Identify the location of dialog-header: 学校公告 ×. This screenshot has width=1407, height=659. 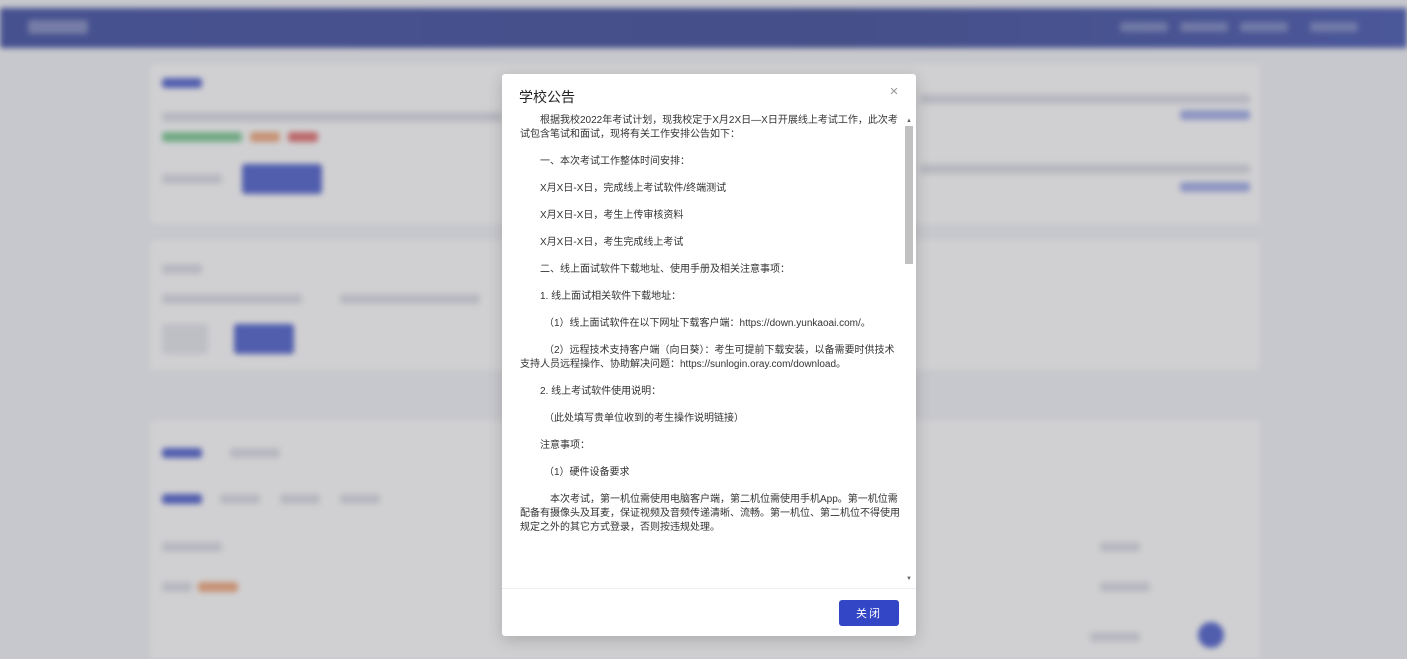
(709, 94).